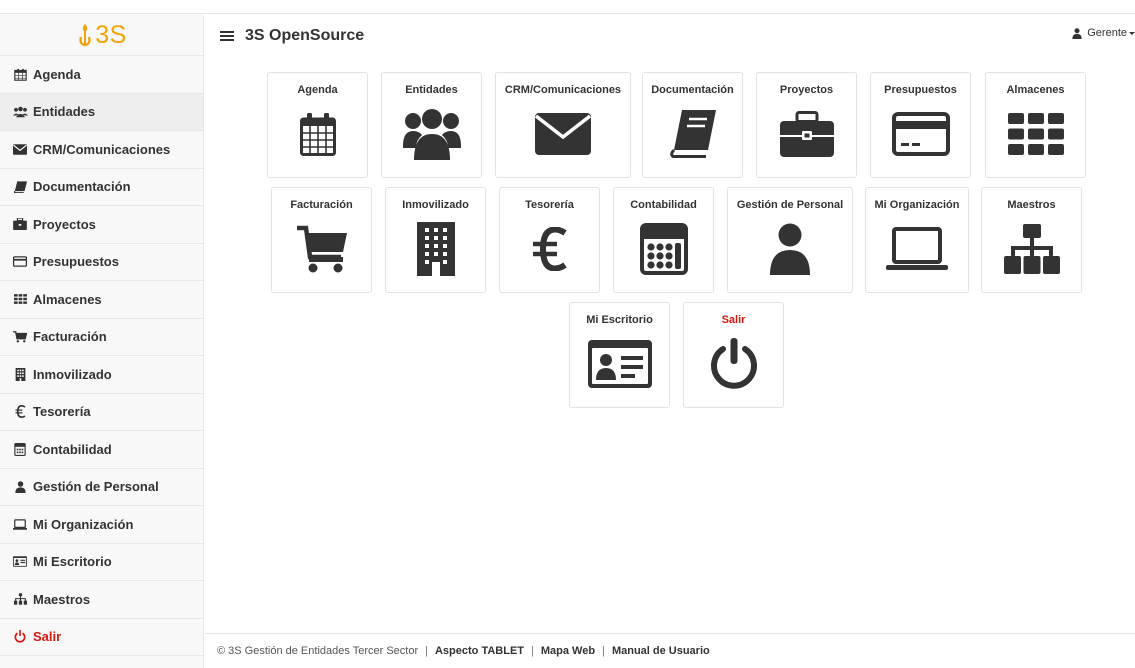 The width and height of the screenshot is (1135, 668). I want to click on users-icon, so click(431, 134).